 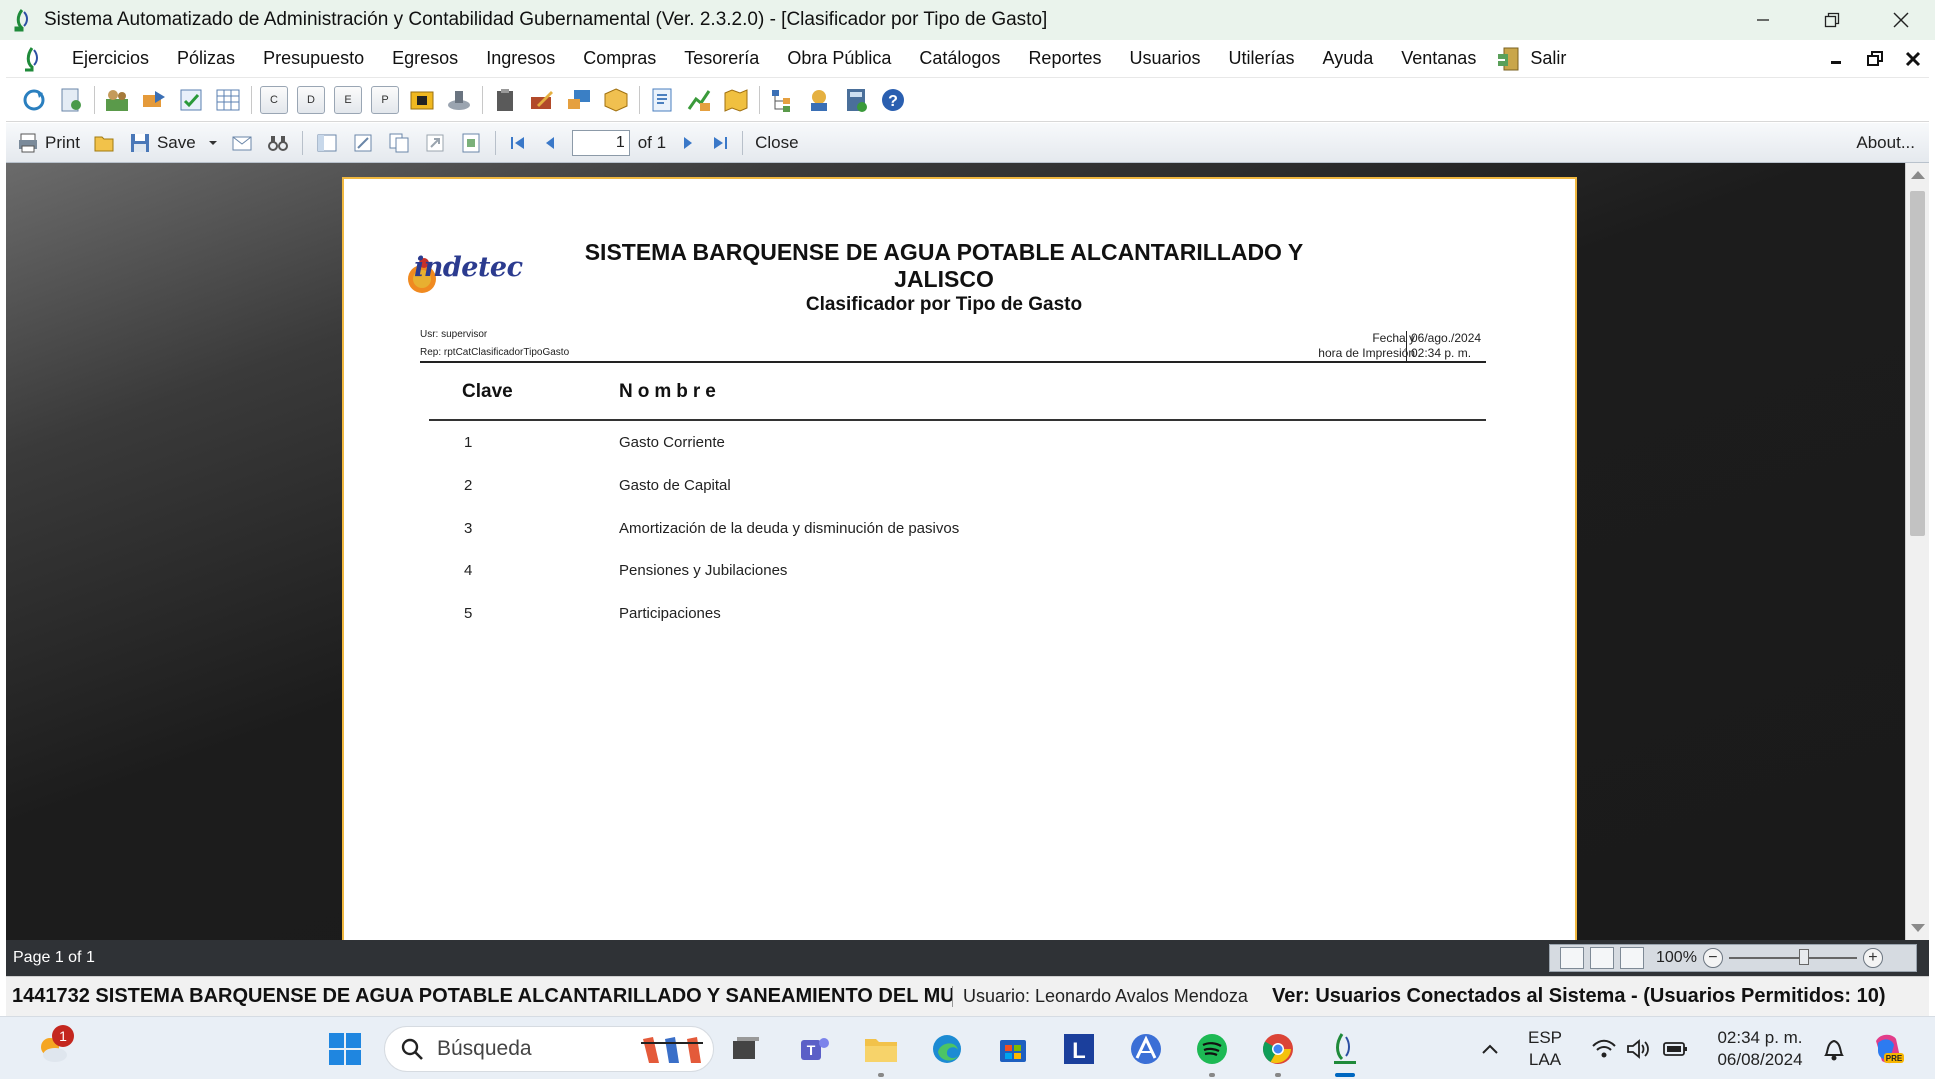 What do you see at coordinates (422, 100) in the screenshot?
I see `p-folder-icon` at bounding box center [422, 100].